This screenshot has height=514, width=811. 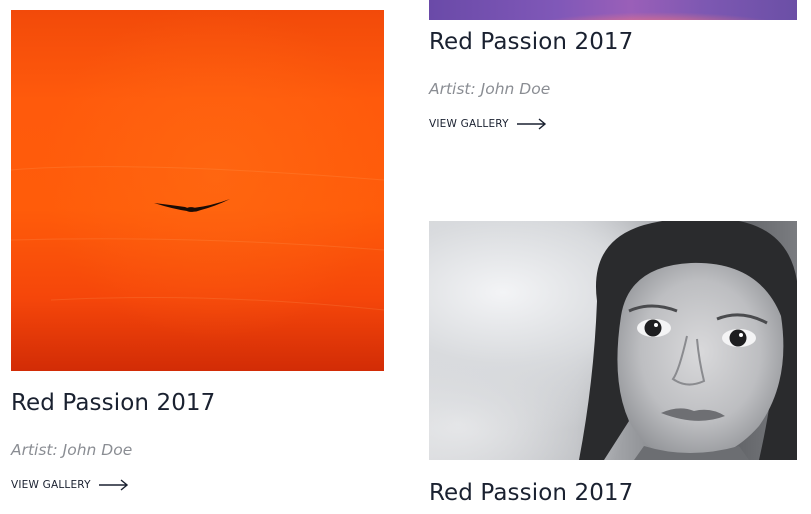 What do you see at coordinates (197, 238) in the screenshot?
I see `orange-sunset-bird-image` at bounding box center [197, 238].